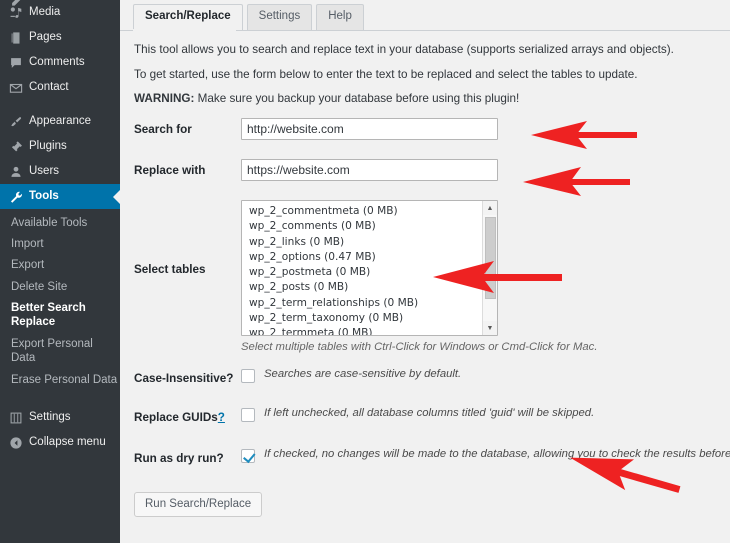 This screenshot has width=730, height=543. I want to click on sidebar-item-pages: Pages, so click(60, 37).